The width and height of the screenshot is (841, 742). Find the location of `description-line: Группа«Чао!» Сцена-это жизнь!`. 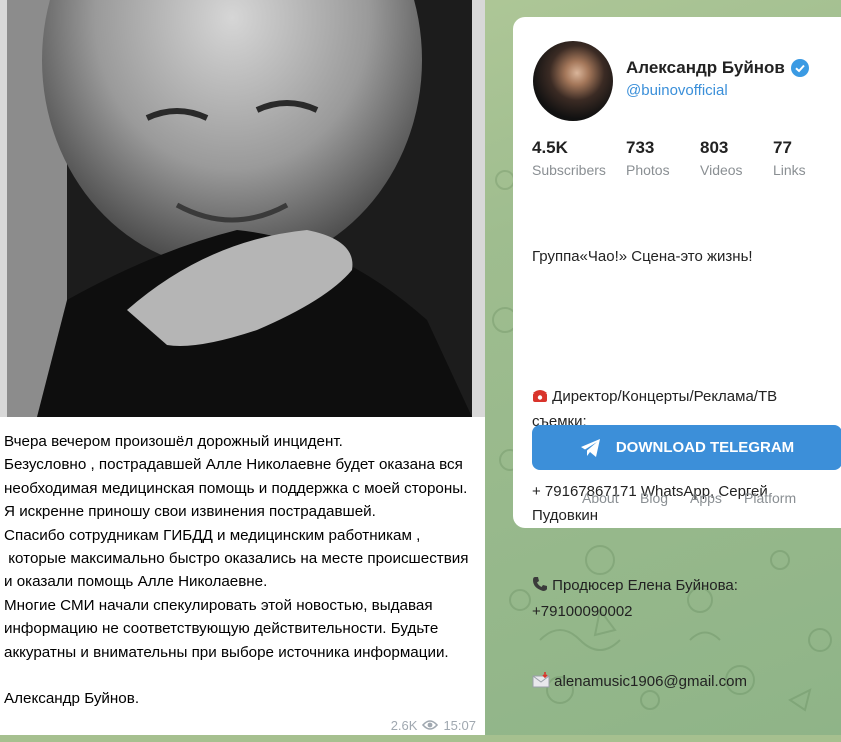

description-line: Группа«Чао!» Сцена-это жизнь! is located at coordinates (642, 256).